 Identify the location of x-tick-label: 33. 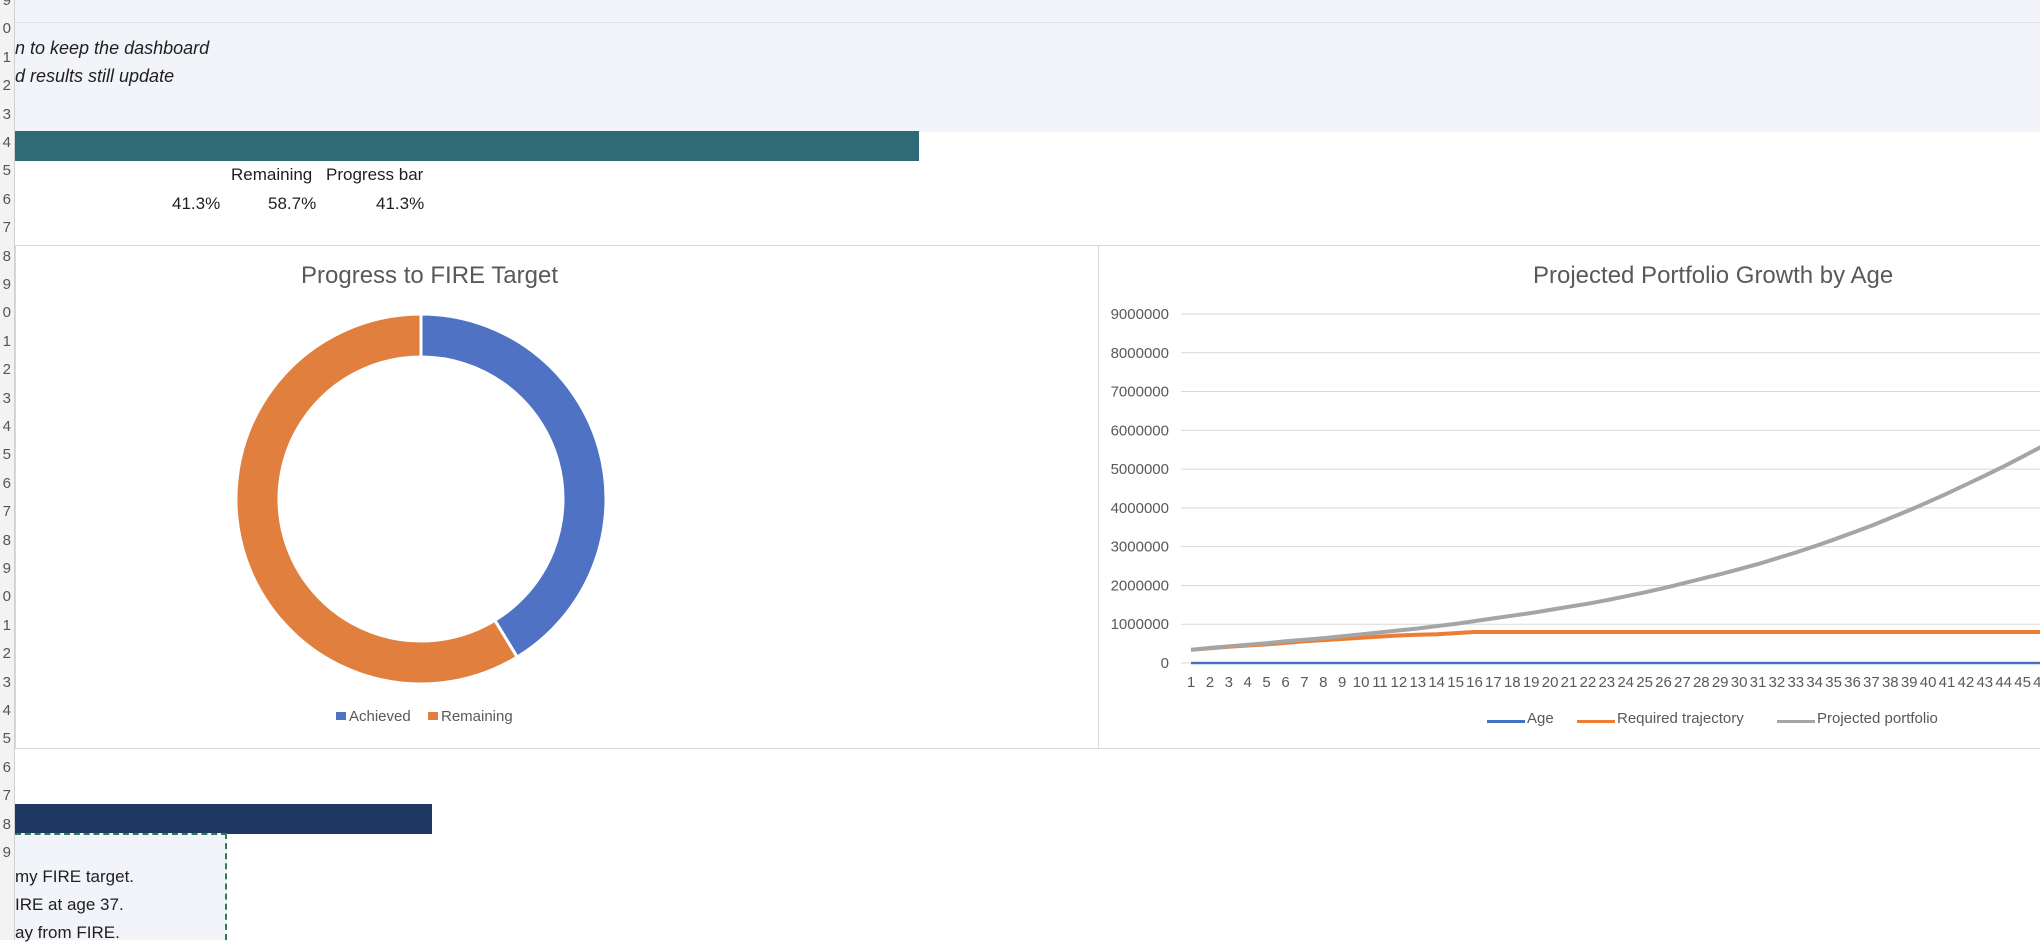
(1795, 682).